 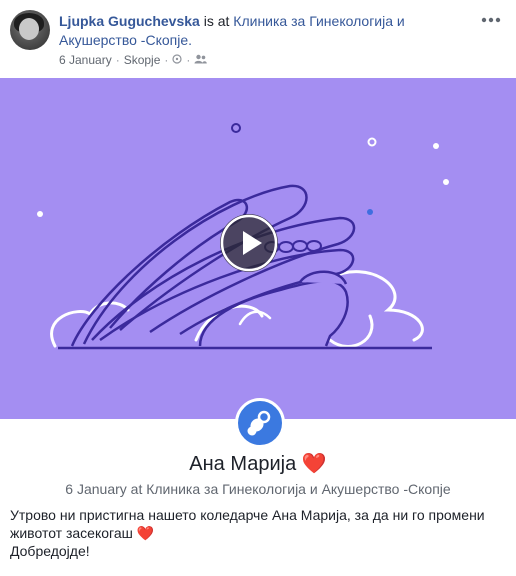 I want to click on life-event-name: Ана Марија, so click(x=243, y=464).